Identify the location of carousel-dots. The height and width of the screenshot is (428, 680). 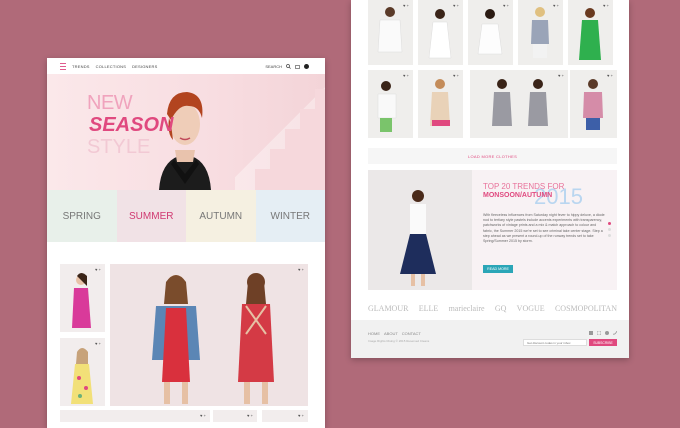
(609, 229).